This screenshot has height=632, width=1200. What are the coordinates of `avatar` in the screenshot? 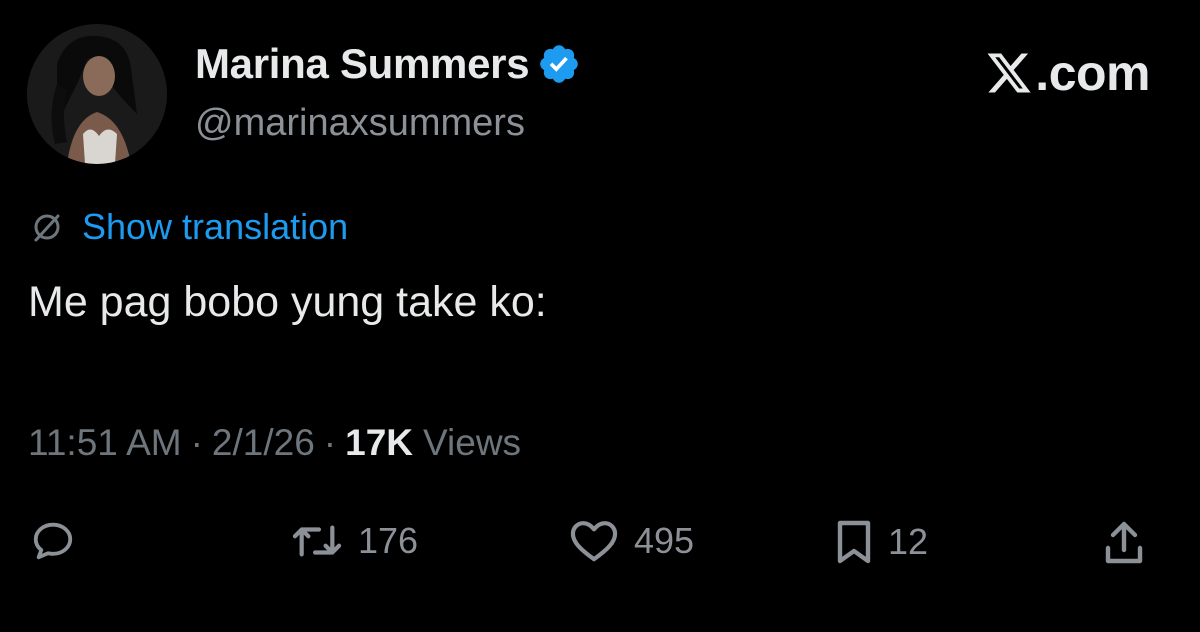 It's located at (97, 94).